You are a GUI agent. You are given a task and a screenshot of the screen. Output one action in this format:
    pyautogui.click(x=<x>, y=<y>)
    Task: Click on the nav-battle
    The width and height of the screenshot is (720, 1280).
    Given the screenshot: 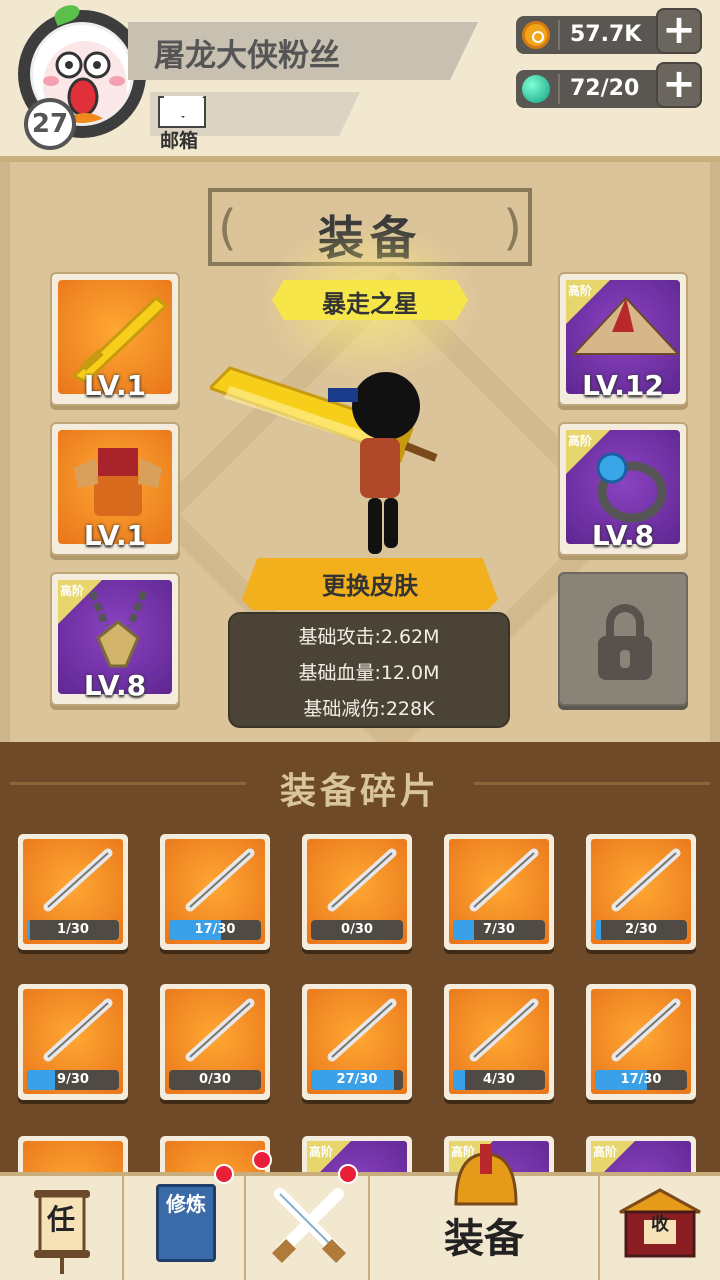 What is the action you would take?
    pyautogui.click(x=308, y=1222)
    